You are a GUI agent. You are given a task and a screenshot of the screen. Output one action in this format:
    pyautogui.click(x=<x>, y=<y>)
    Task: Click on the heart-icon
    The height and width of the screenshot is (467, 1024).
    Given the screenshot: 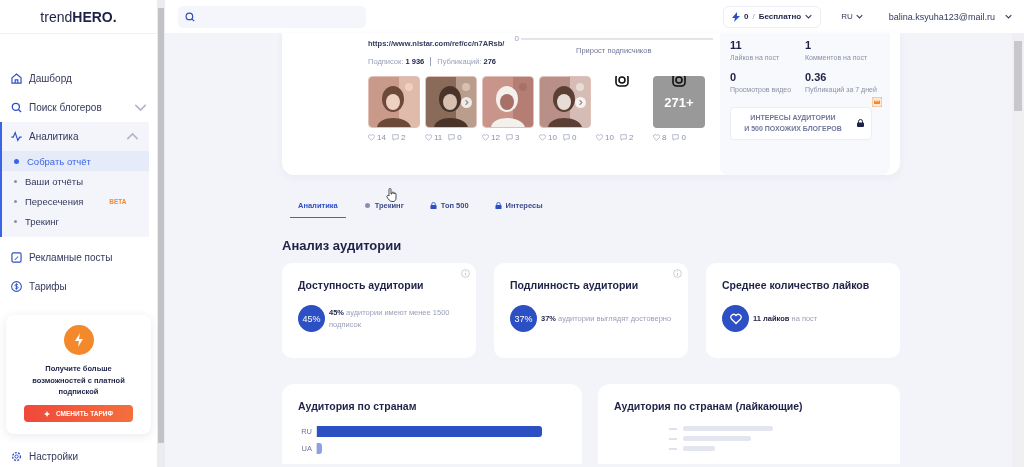 What is the action you would take?
    pyautogui.click(x=735, y=318)
    